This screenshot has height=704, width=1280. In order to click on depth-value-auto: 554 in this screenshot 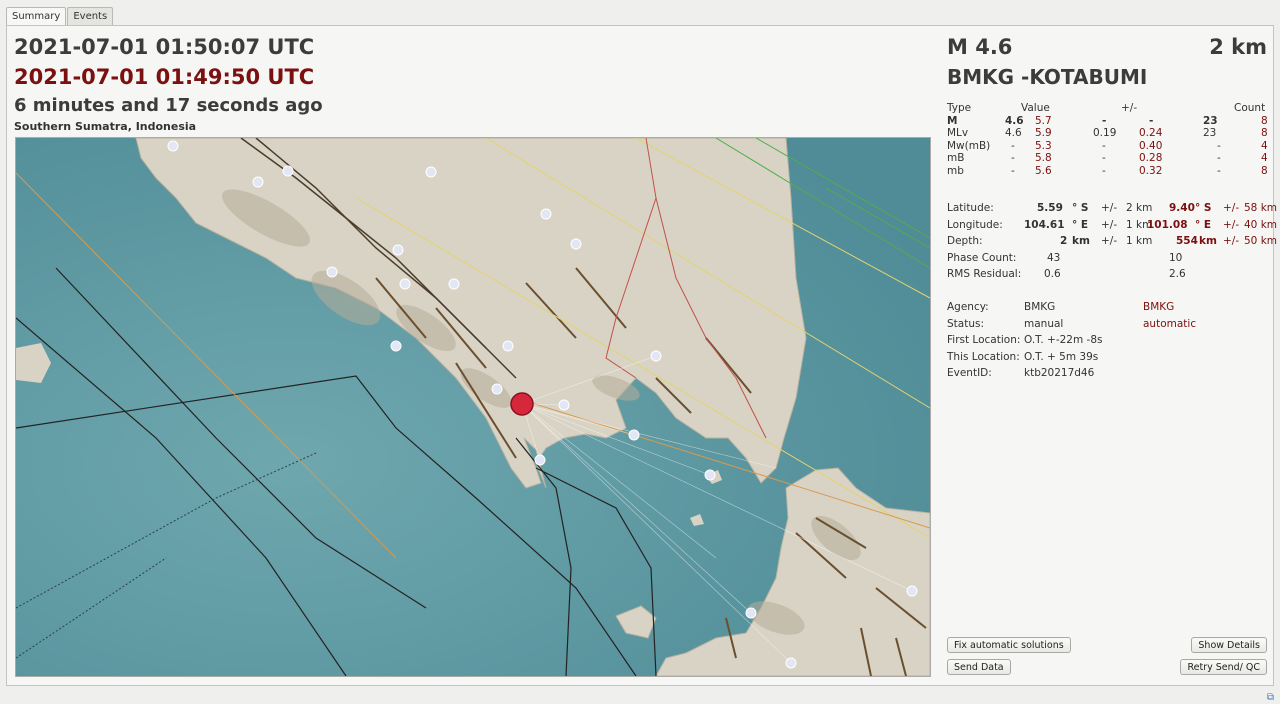, I will do `click(1187, 241)`.